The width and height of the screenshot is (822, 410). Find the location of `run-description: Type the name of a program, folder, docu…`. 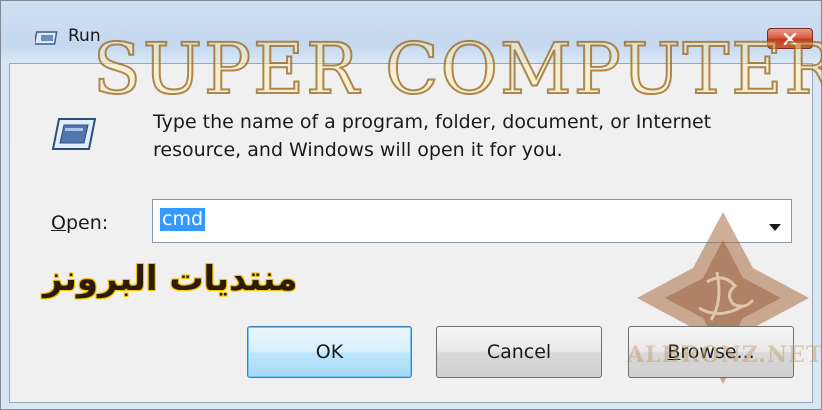

run-description: Type the name of a program, folder, docu… is located at coordinates (432, 136).